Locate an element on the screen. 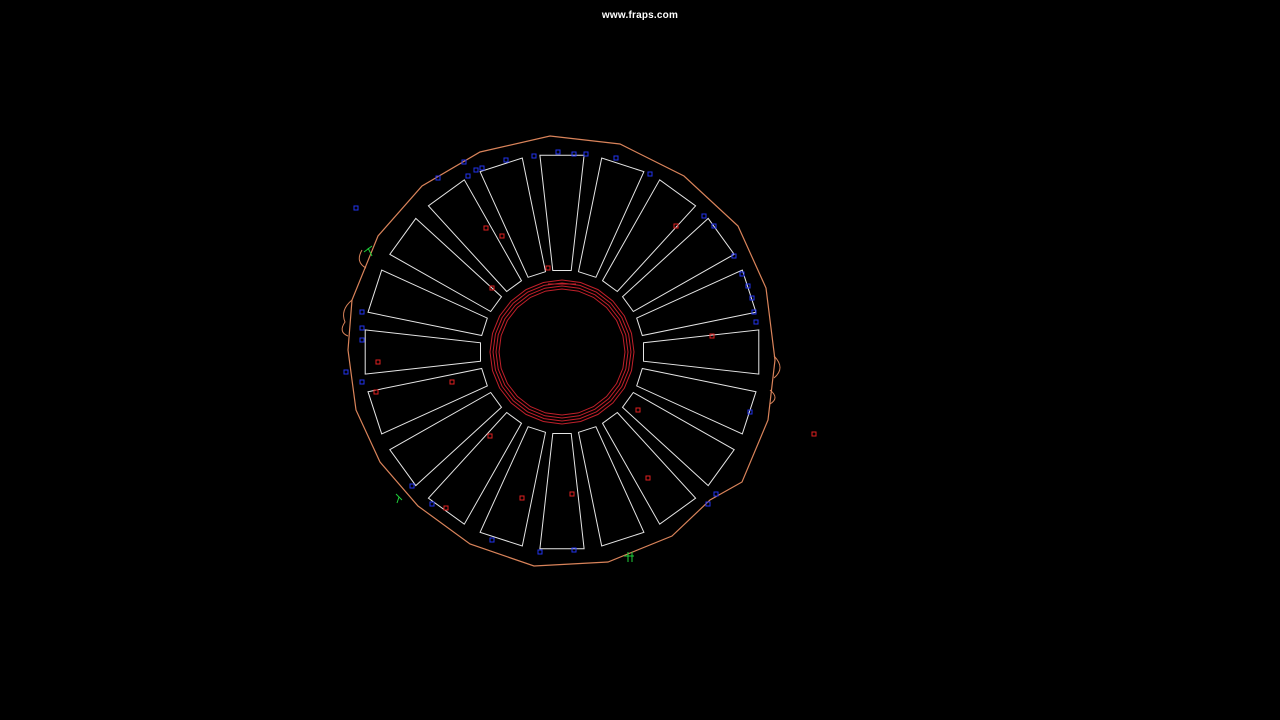  inner-red-hub is located at coordinates (562, 352).